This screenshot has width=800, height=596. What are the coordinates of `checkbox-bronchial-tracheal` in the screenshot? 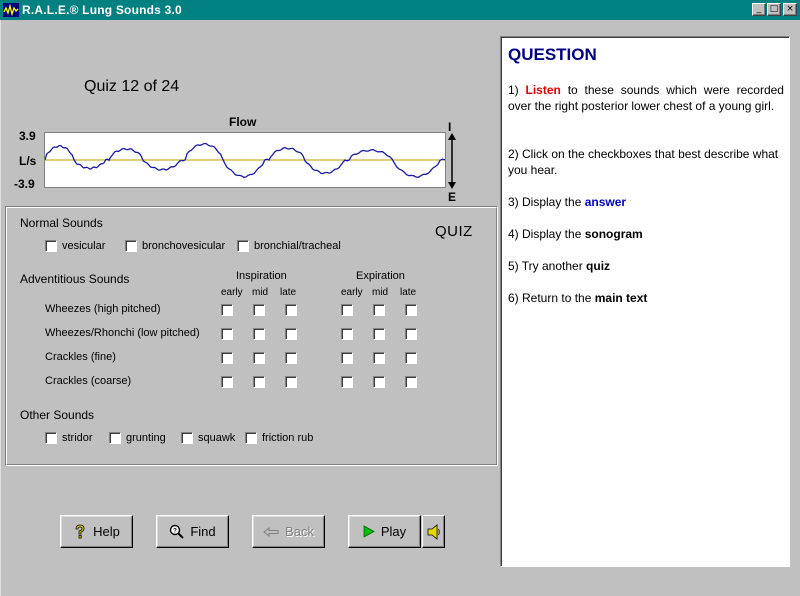 It's located at (243, 246).